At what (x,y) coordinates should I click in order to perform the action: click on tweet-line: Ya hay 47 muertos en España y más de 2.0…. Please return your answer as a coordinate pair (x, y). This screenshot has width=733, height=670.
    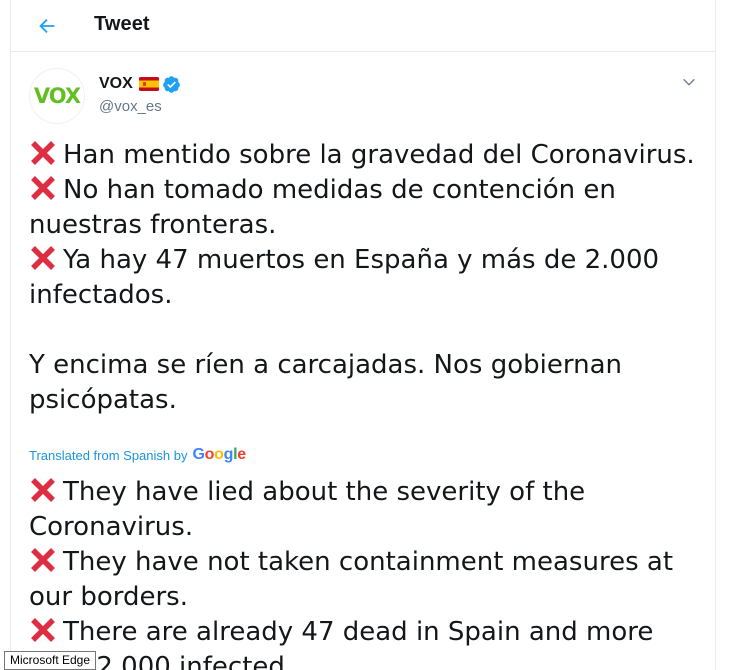
    Looking at the image, I should click on (344, 277).